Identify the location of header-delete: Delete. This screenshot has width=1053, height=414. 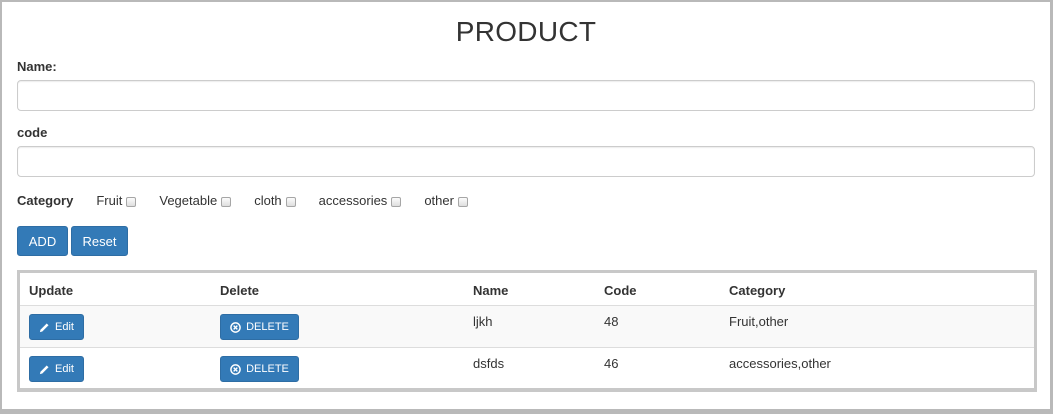
(240, 290).